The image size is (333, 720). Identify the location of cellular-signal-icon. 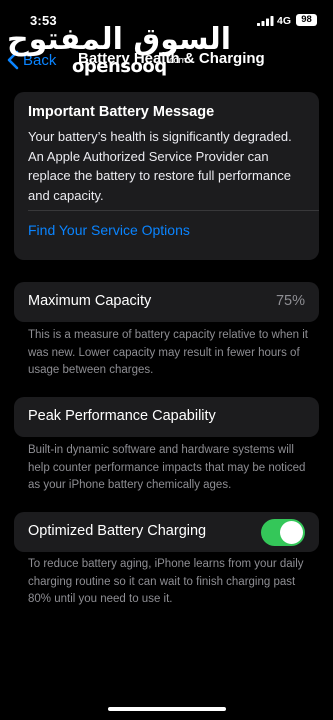
(265, 21).